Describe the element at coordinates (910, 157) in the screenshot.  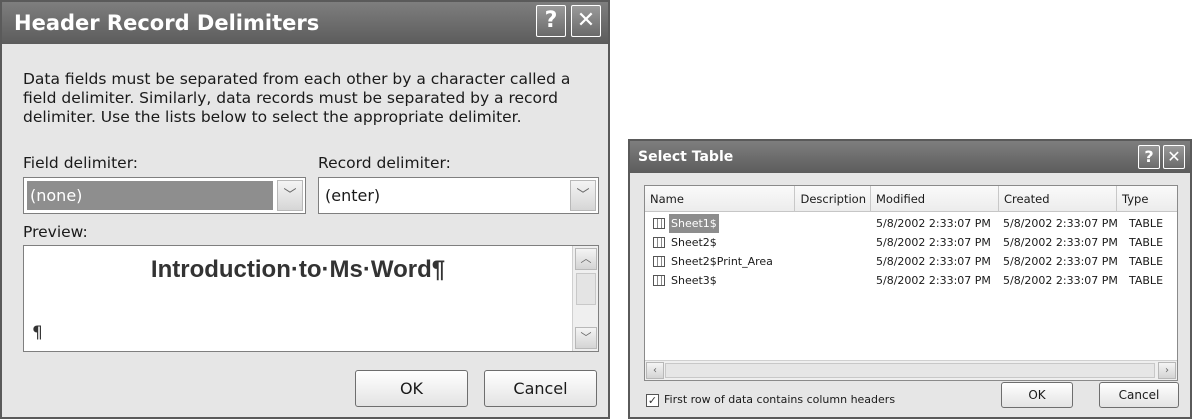
I see `dialog-titlebar: Select Table ? ✕` at that location.